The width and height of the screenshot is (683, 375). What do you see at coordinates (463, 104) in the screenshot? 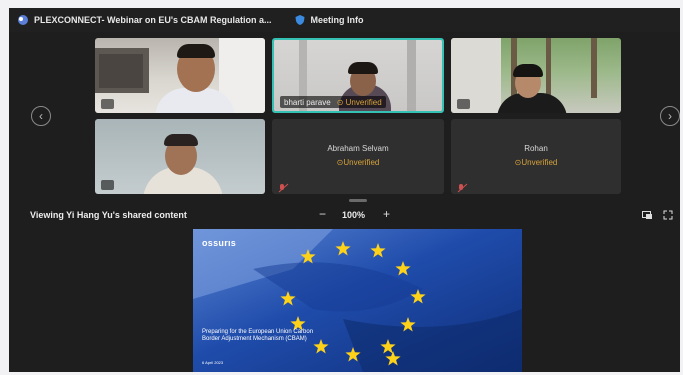
I see `camera-icon` at bounding box center [463, 104].